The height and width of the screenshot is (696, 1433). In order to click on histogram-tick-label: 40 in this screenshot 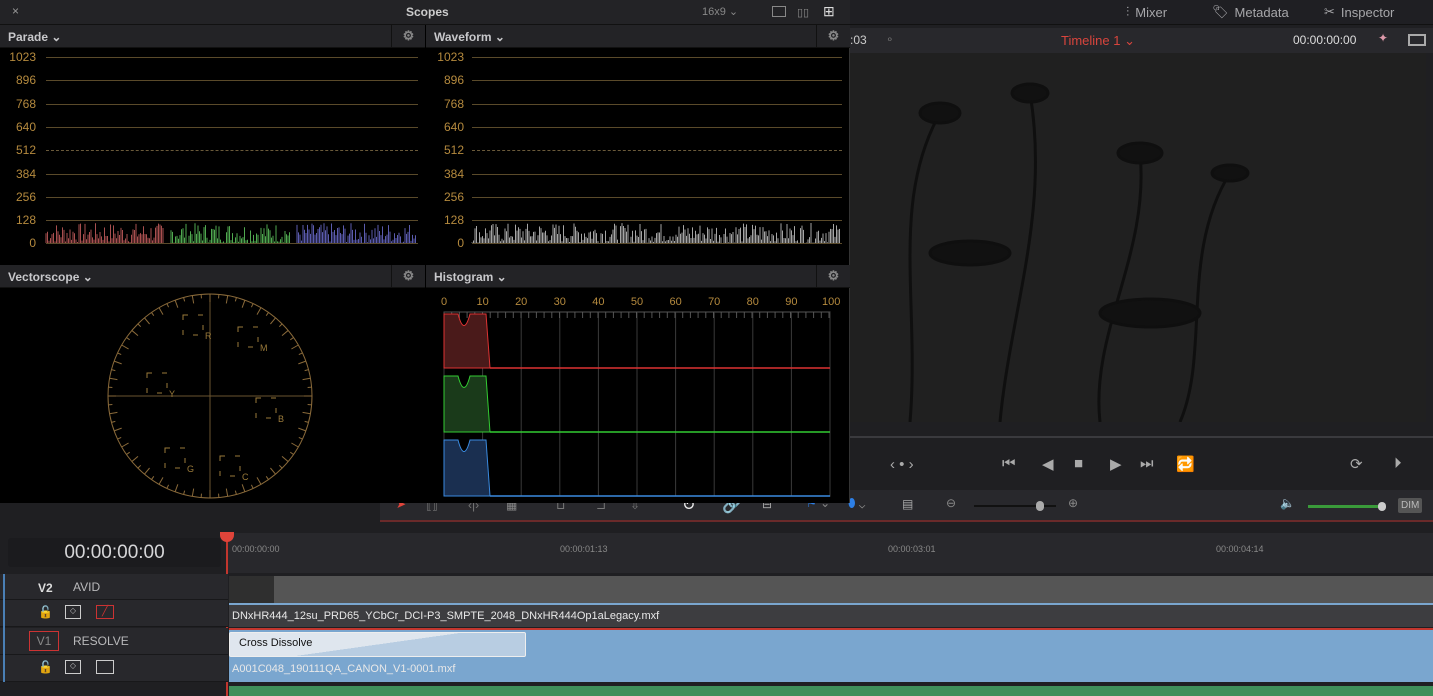, I will do `click(598, 302)`.